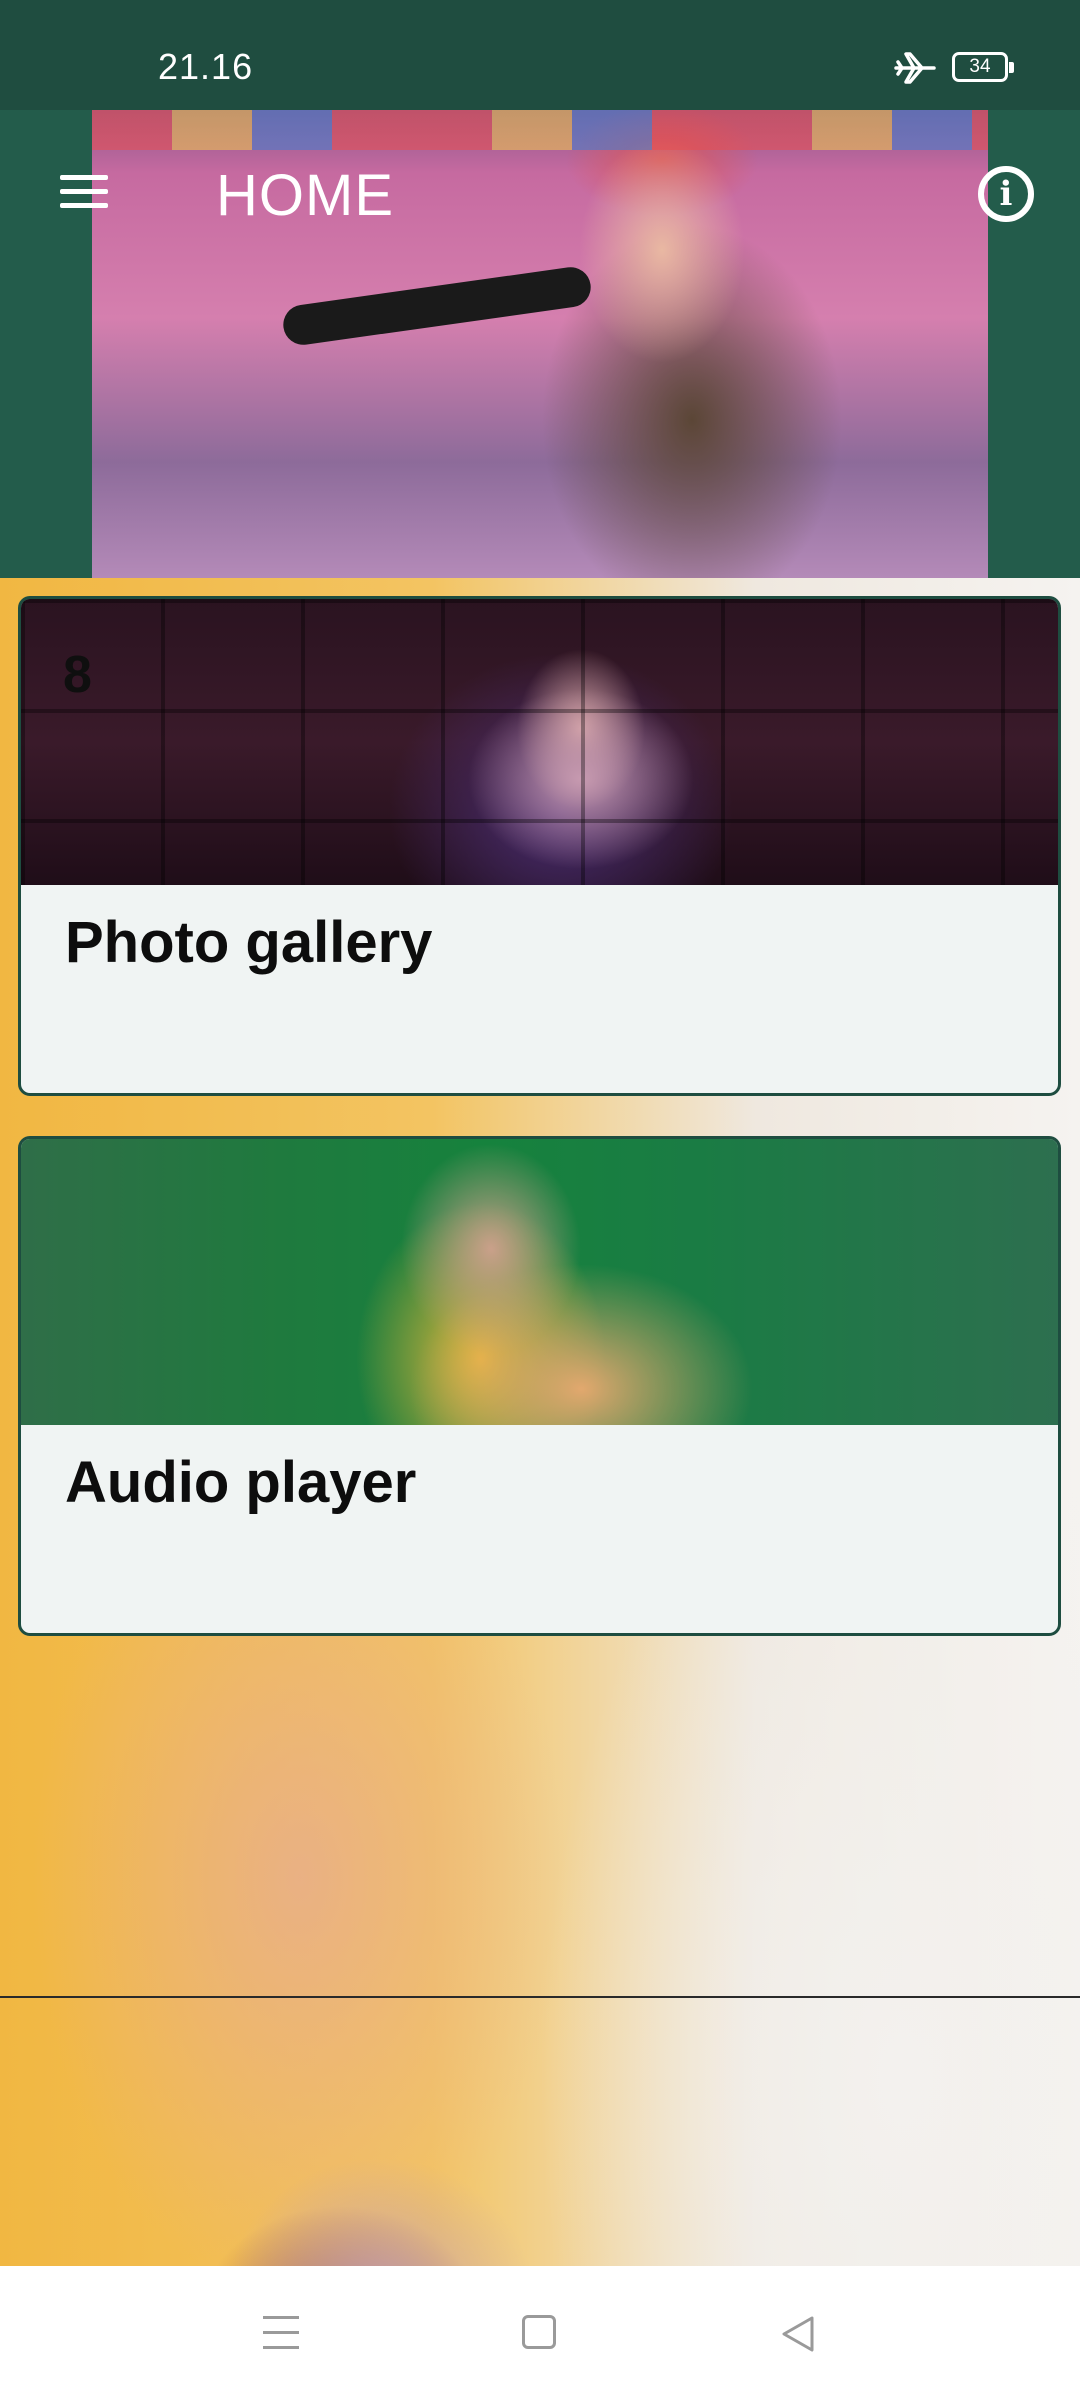  Describe the element at coordinates (281, 2334) in the screenshot. I see `nav-recents-icon` at that location.